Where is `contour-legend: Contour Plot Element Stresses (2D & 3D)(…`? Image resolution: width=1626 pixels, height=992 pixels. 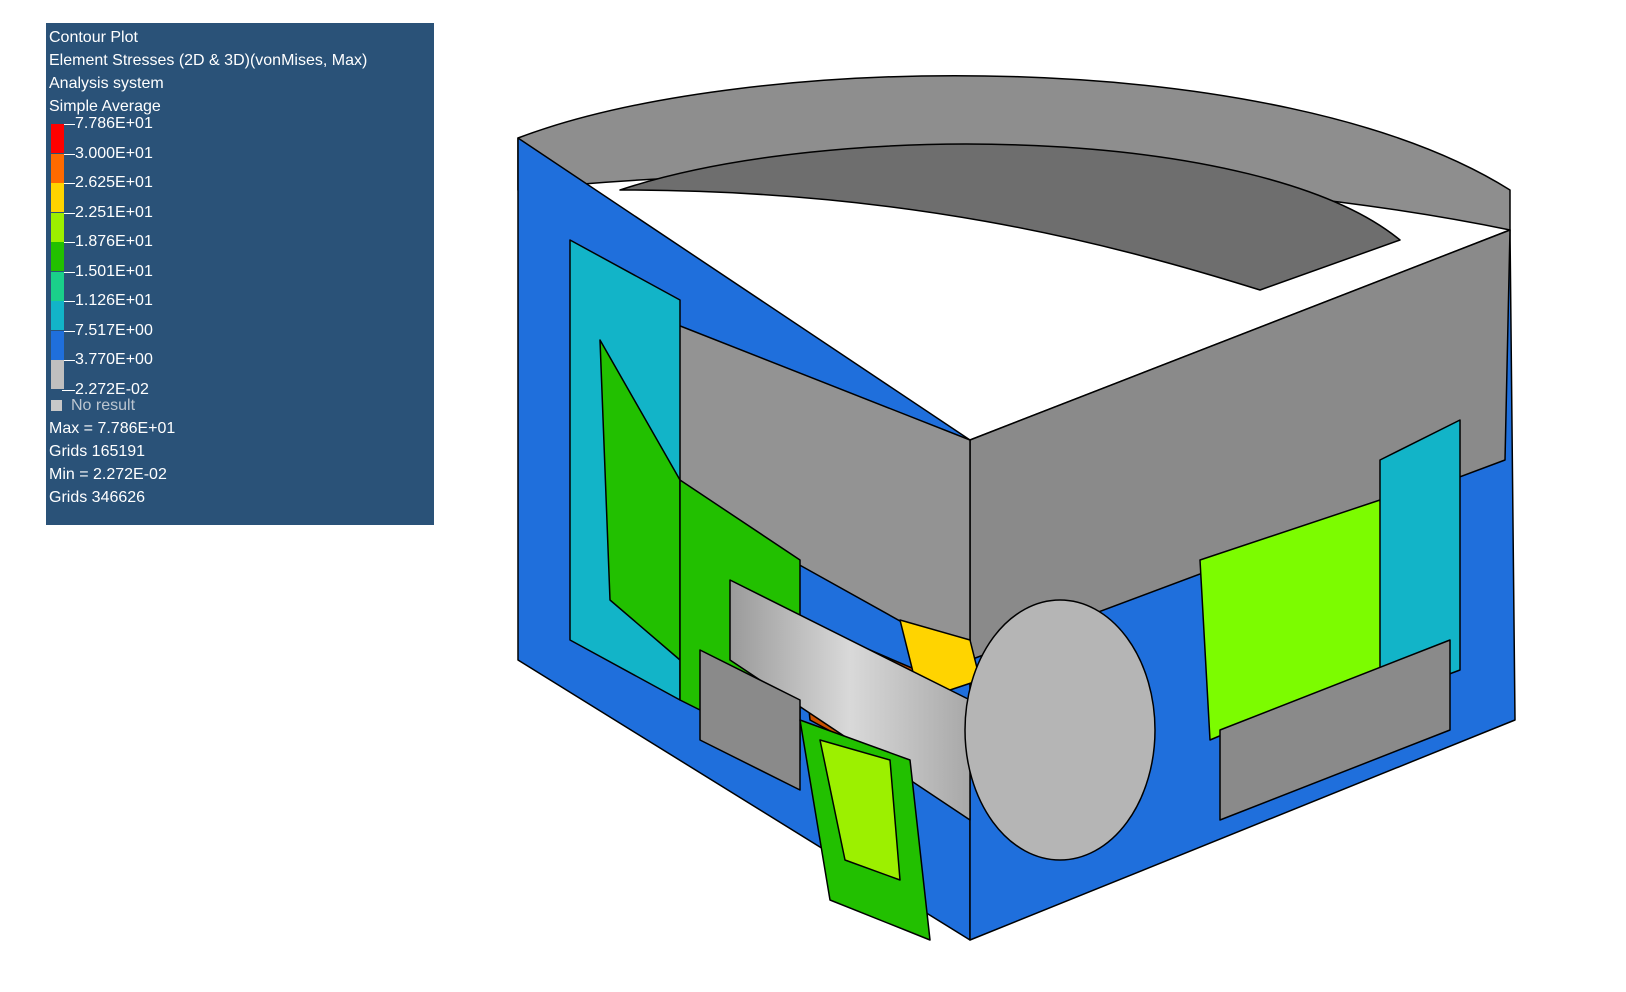 contour-legend: Contour Plot Element Stresses (2D & 3D)(… is located at coordinates (240, 274).